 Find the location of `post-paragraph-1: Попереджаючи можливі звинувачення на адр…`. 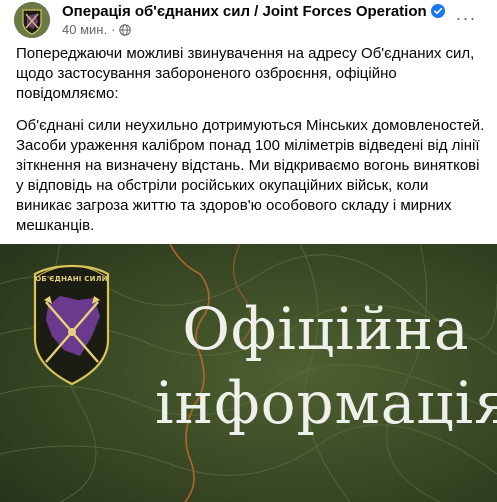

post-paragraph-1: Попереджаючи можливі звинувачення на адр… is located at coordinates (245, 73).